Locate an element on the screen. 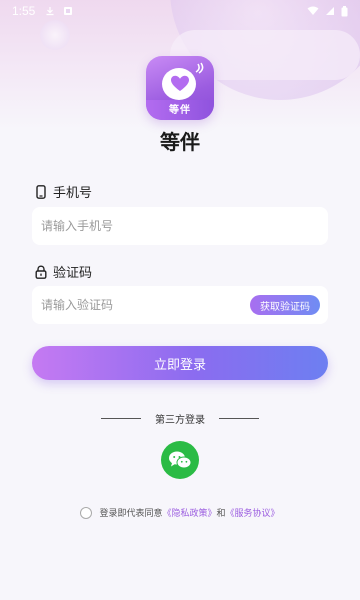 This screenshot has width=360, height=600. battery-icon is located at coordinates (344, 10).